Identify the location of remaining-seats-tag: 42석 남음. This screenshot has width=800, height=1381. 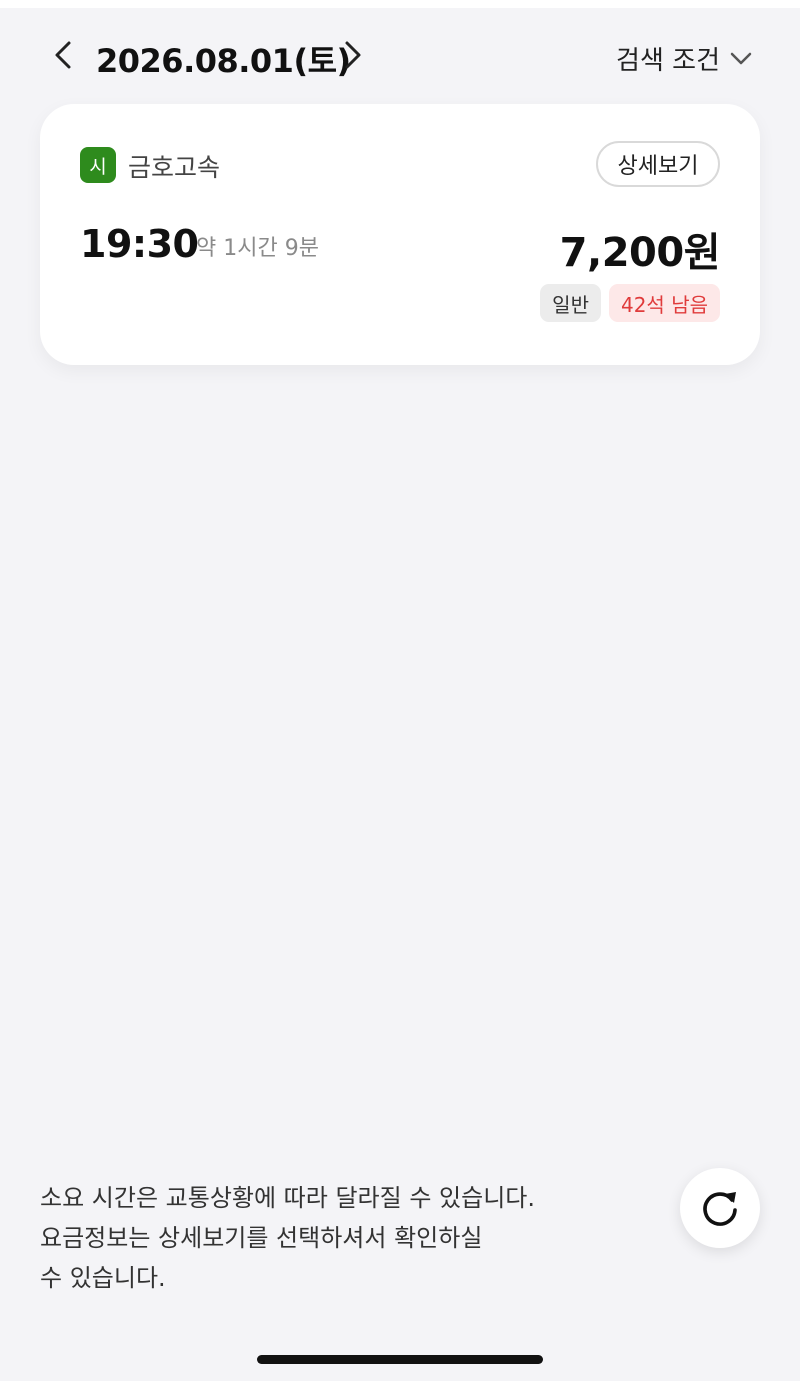
(664, 303).